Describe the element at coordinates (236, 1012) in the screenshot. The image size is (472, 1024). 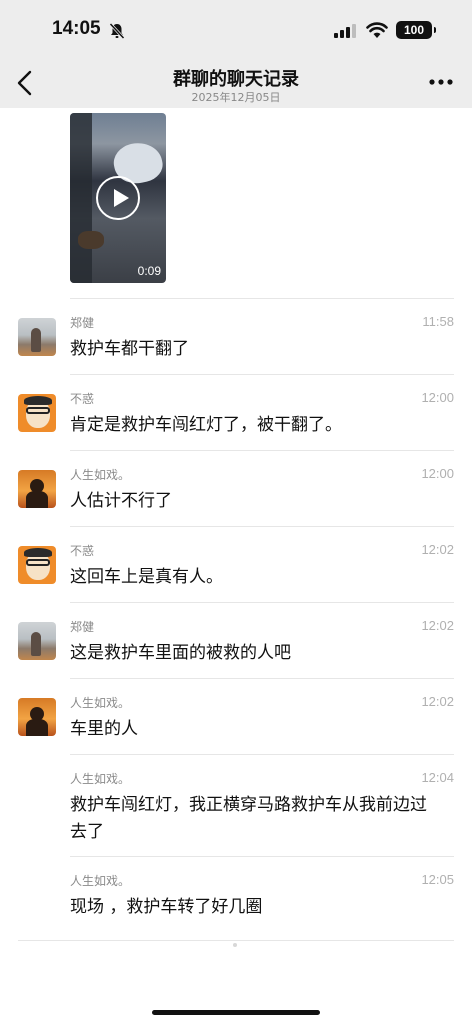
I see `home-indicator` at that location.